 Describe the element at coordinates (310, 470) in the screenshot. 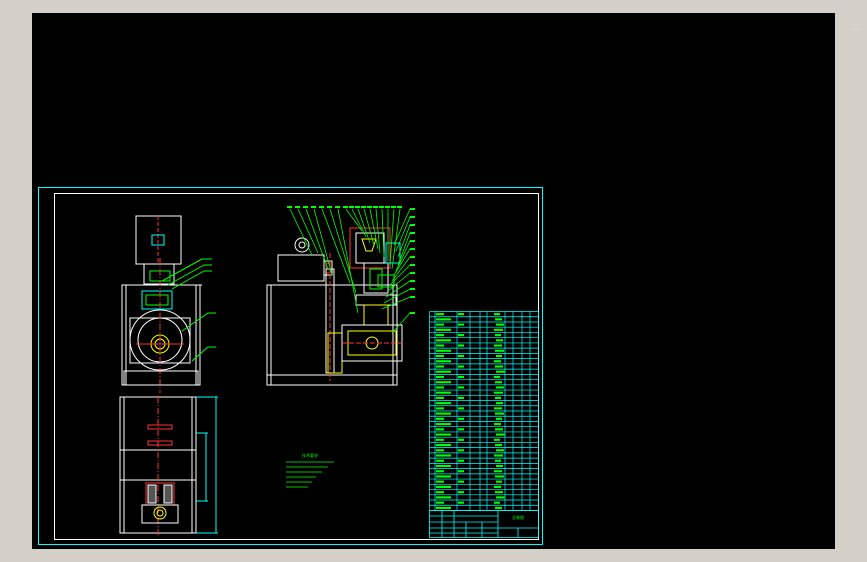

I see `technical-notes: 技术要求` at that location.